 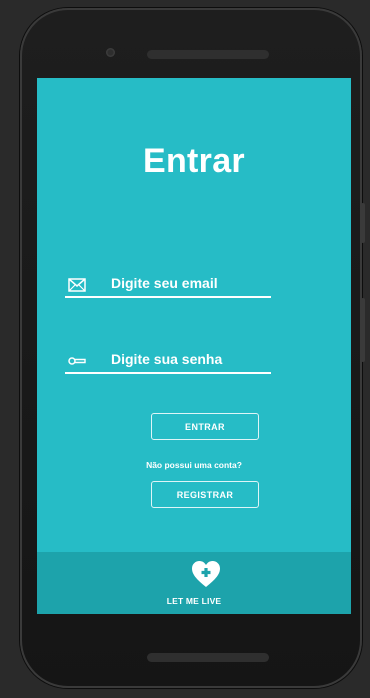 I want to click on footer-bar: LET ME LIVE, so click(x=194, y=583).